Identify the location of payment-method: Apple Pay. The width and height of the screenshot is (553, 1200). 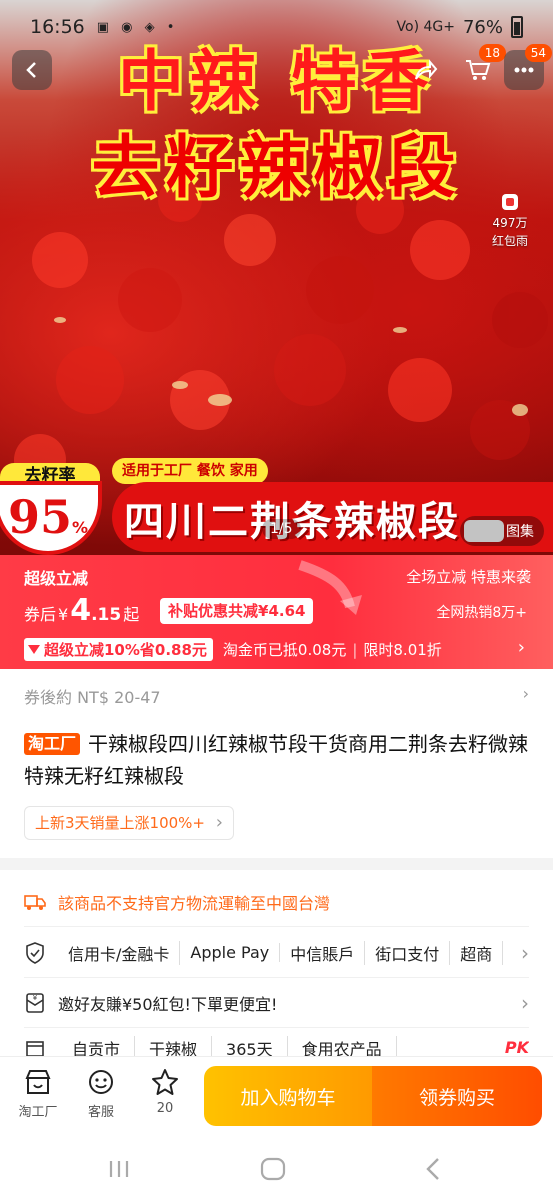
(230, 952).